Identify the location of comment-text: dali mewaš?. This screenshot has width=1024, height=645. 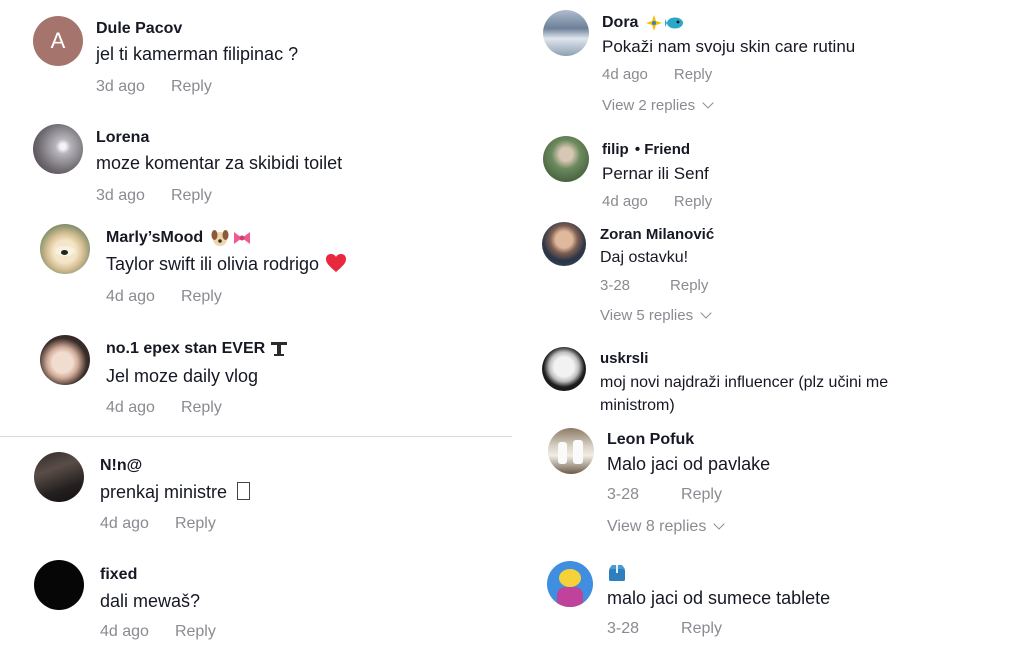
(150, 601).